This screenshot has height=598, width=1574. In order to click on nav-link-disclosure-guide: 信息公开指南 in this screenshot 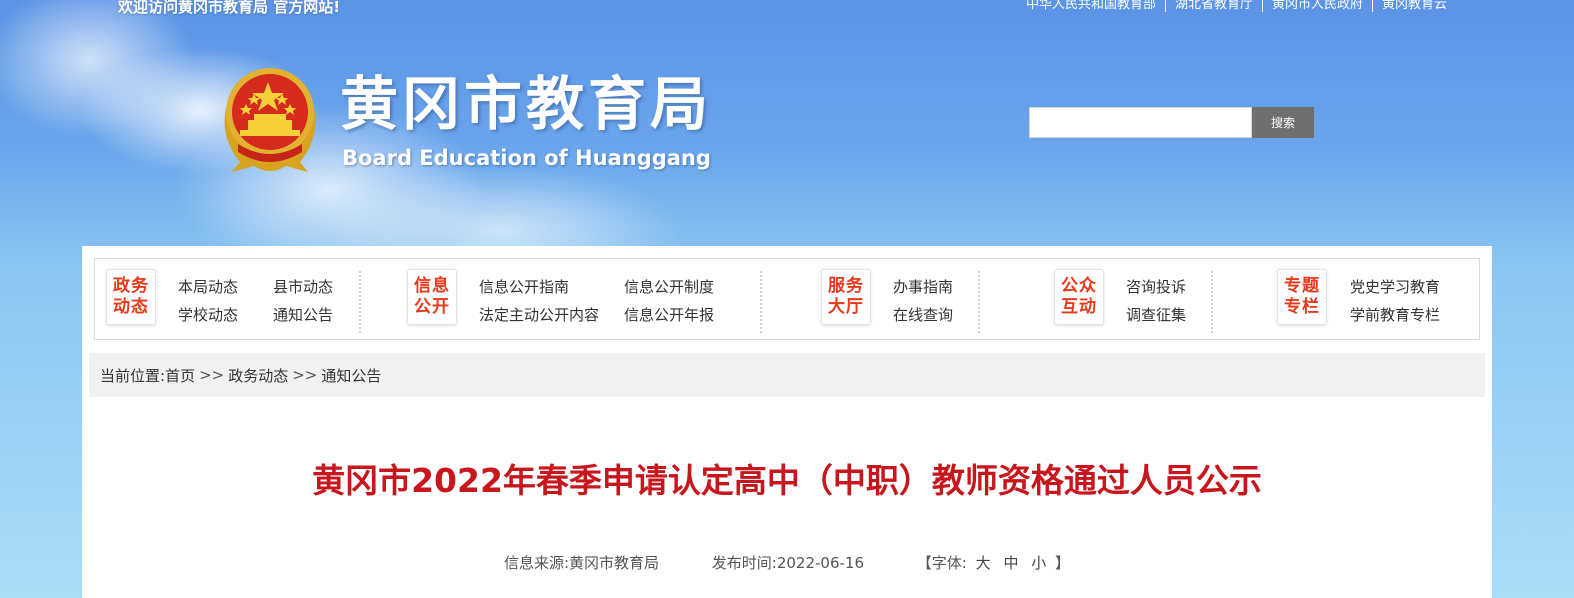, I will do `click(524, 286)`.